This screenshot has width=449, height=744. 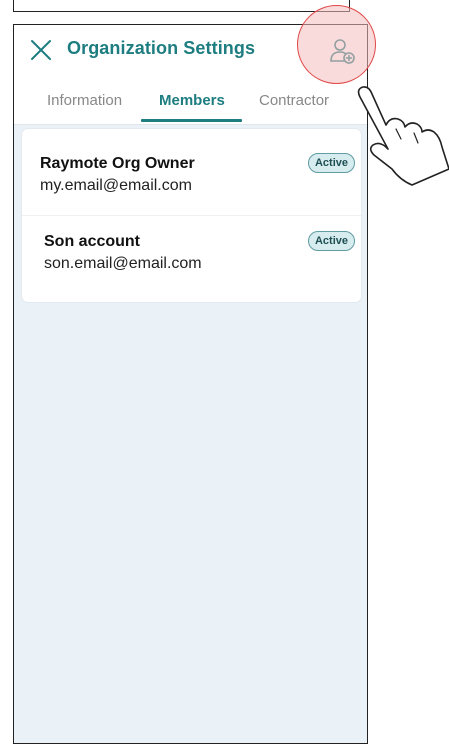 I want to click on close-button, so click(x=41, y=50).